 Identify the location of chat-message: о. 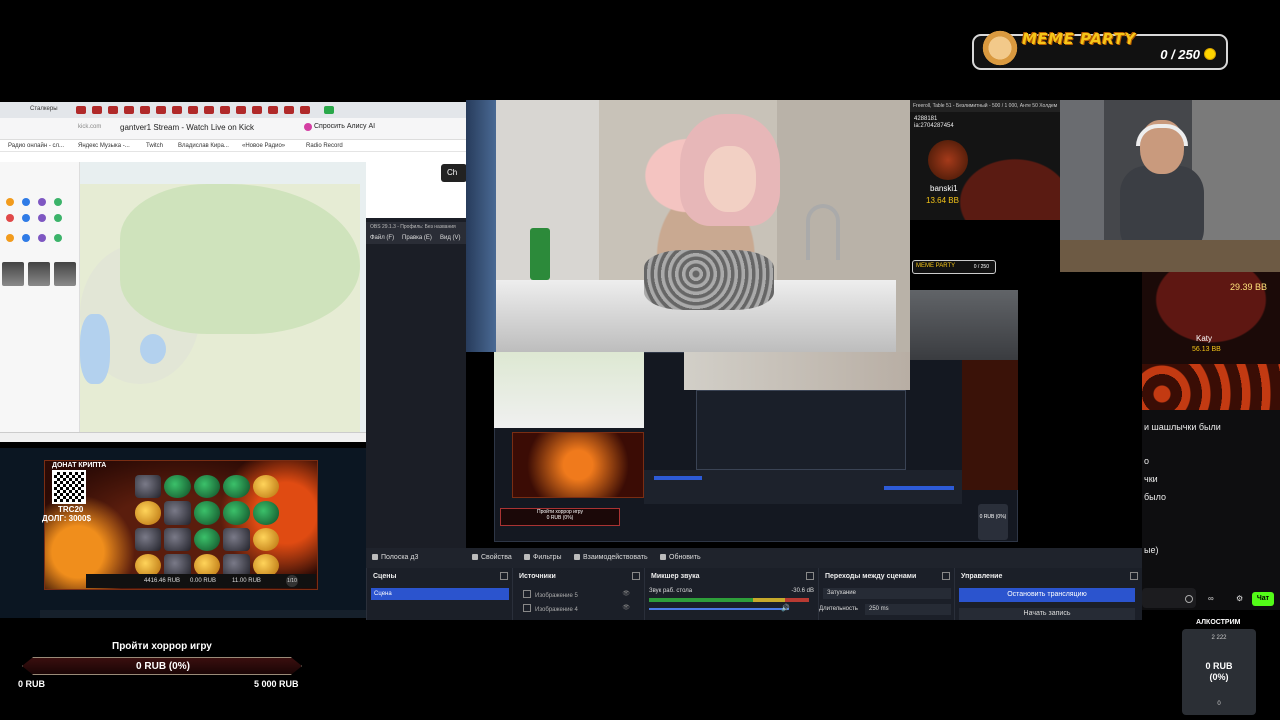
(1147, 461).